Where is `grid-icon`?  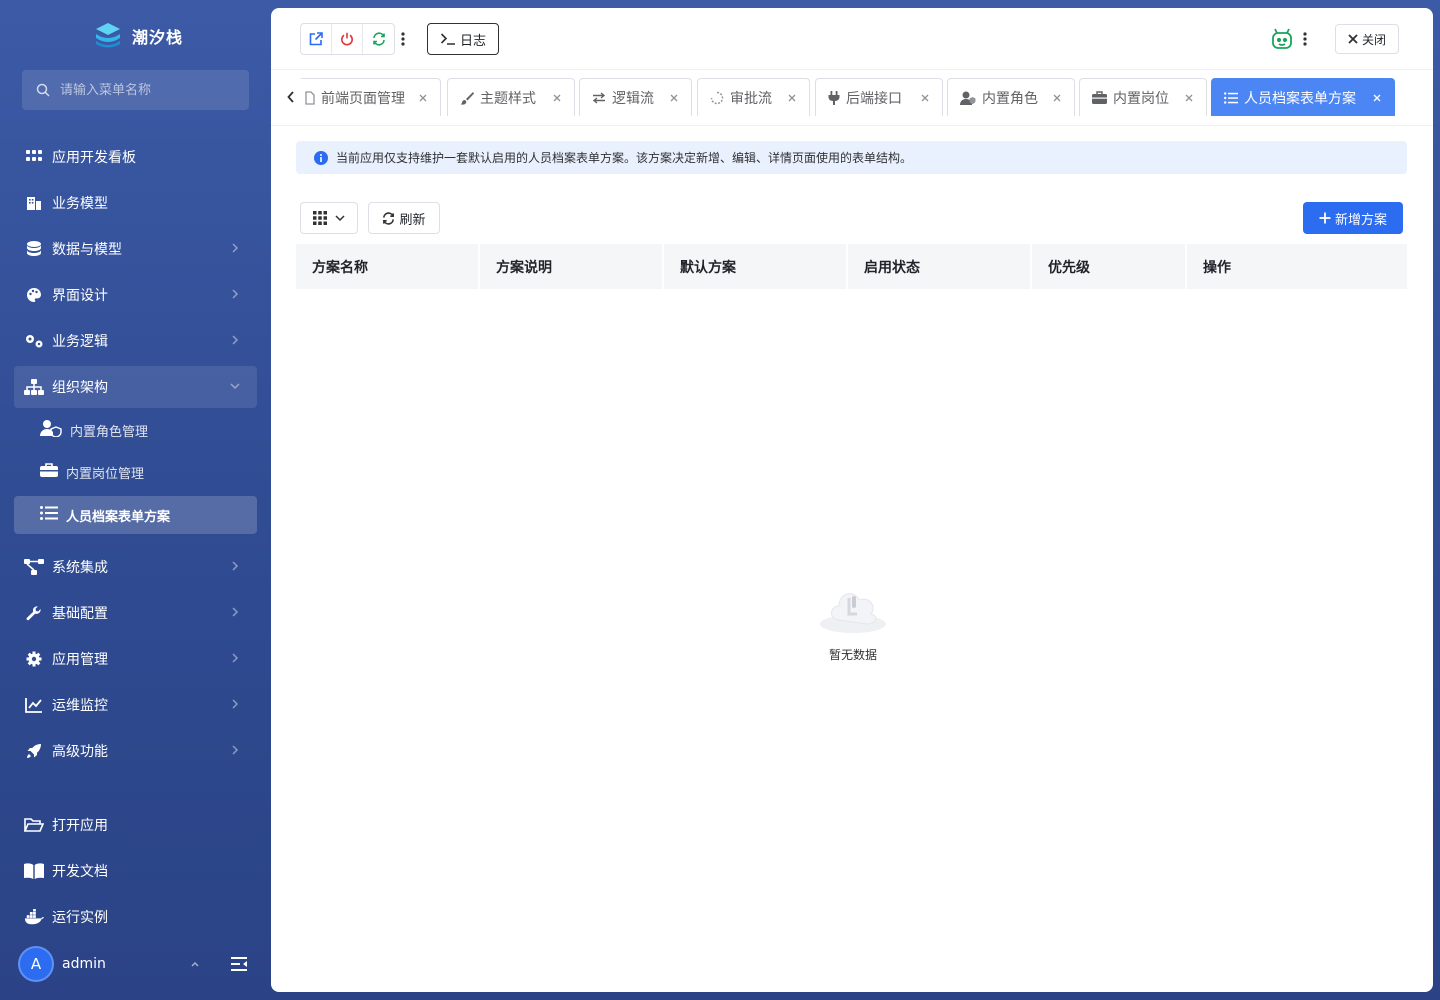
grid-icon is located at coordinates (34, 157).